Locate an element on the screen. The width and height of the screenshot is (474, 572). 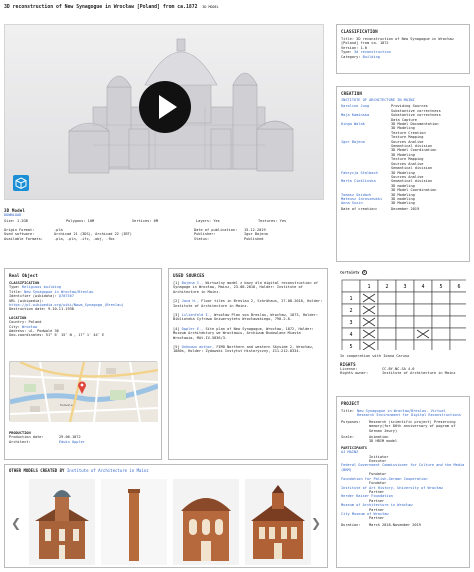
certainty-heading: Certainty i is located at coordinates (353, 272).